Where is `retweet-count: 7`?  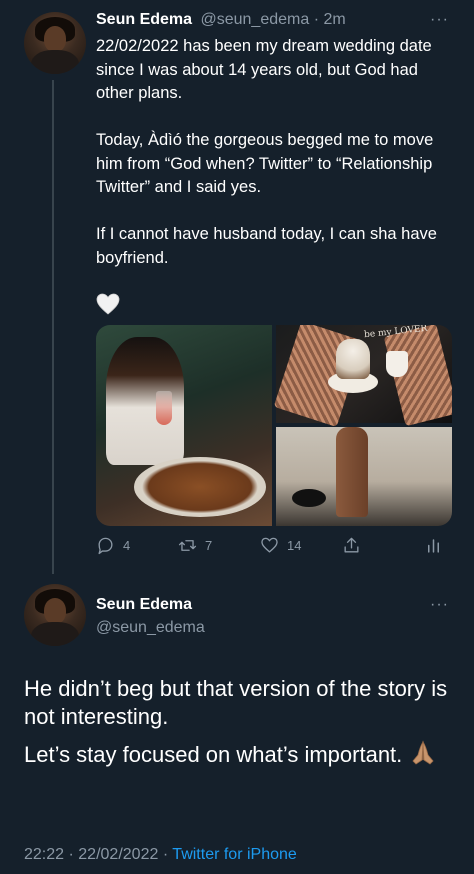 retweet-count: 7 is located at coordinates (209, 545).